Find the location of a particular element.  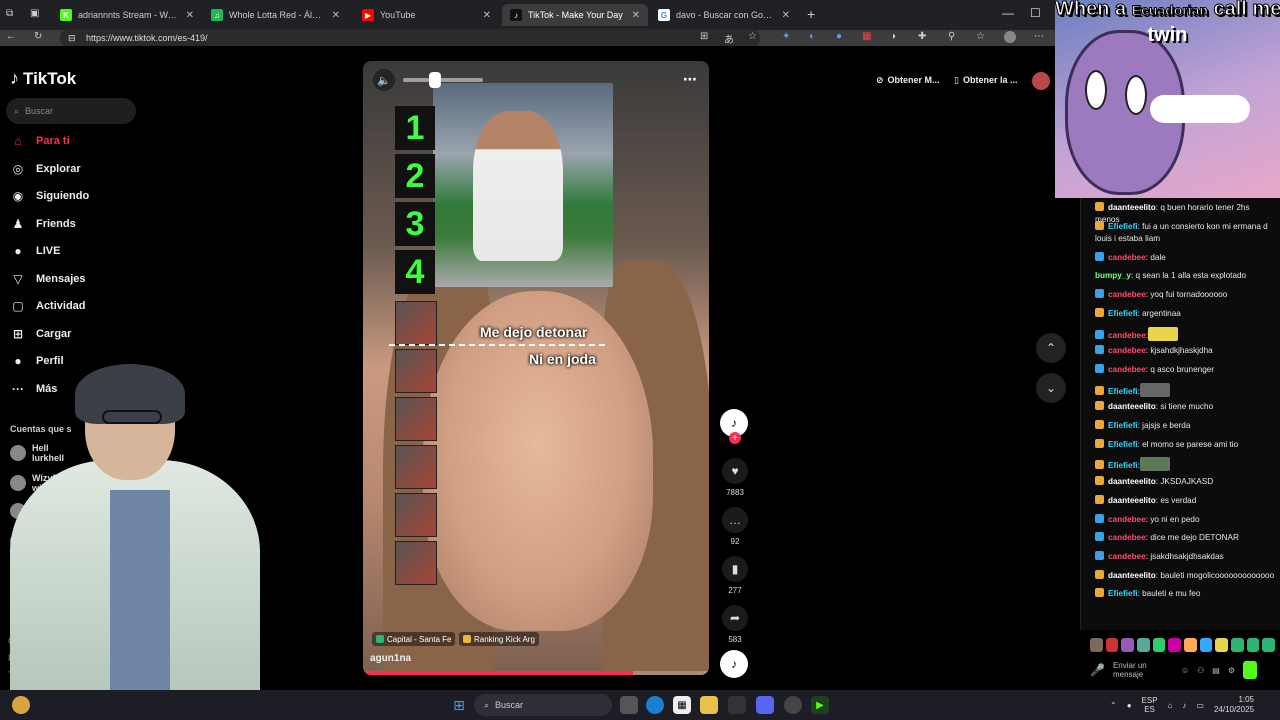

video-author: agun1na is located at coordinates (390, 658).